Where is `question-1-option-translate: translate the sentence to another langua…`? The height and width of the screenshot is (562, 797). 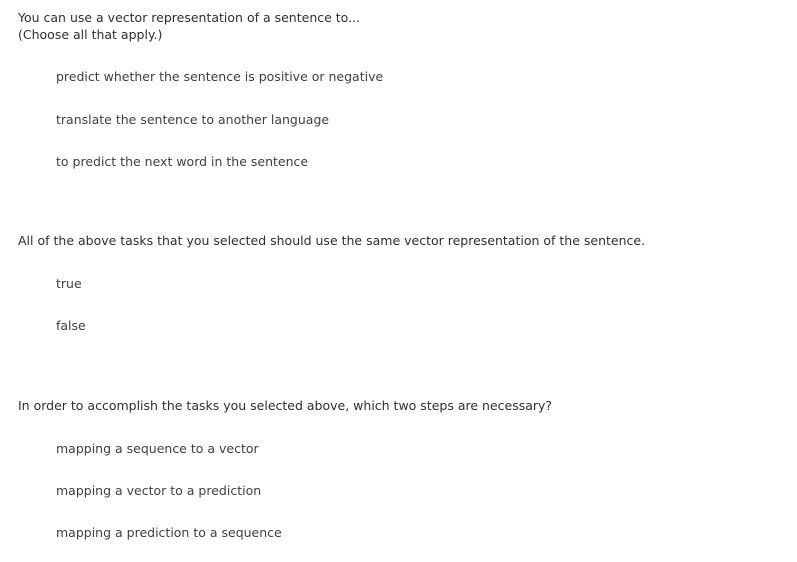
question-1-option-translate: translate the sentence to another langua… is located at coordinates (192, 120).